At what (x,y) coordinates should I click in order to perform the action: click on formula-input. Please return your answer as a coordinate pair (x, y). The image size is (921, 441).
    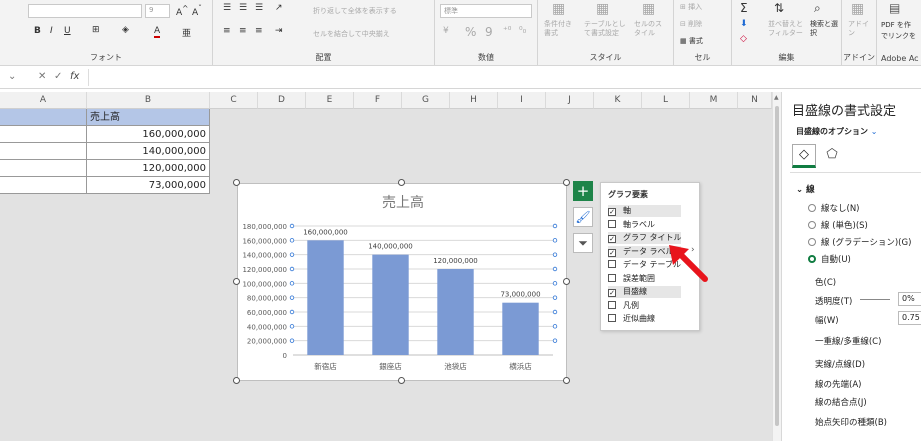
    Looking at the image, I should click on (503, 77).